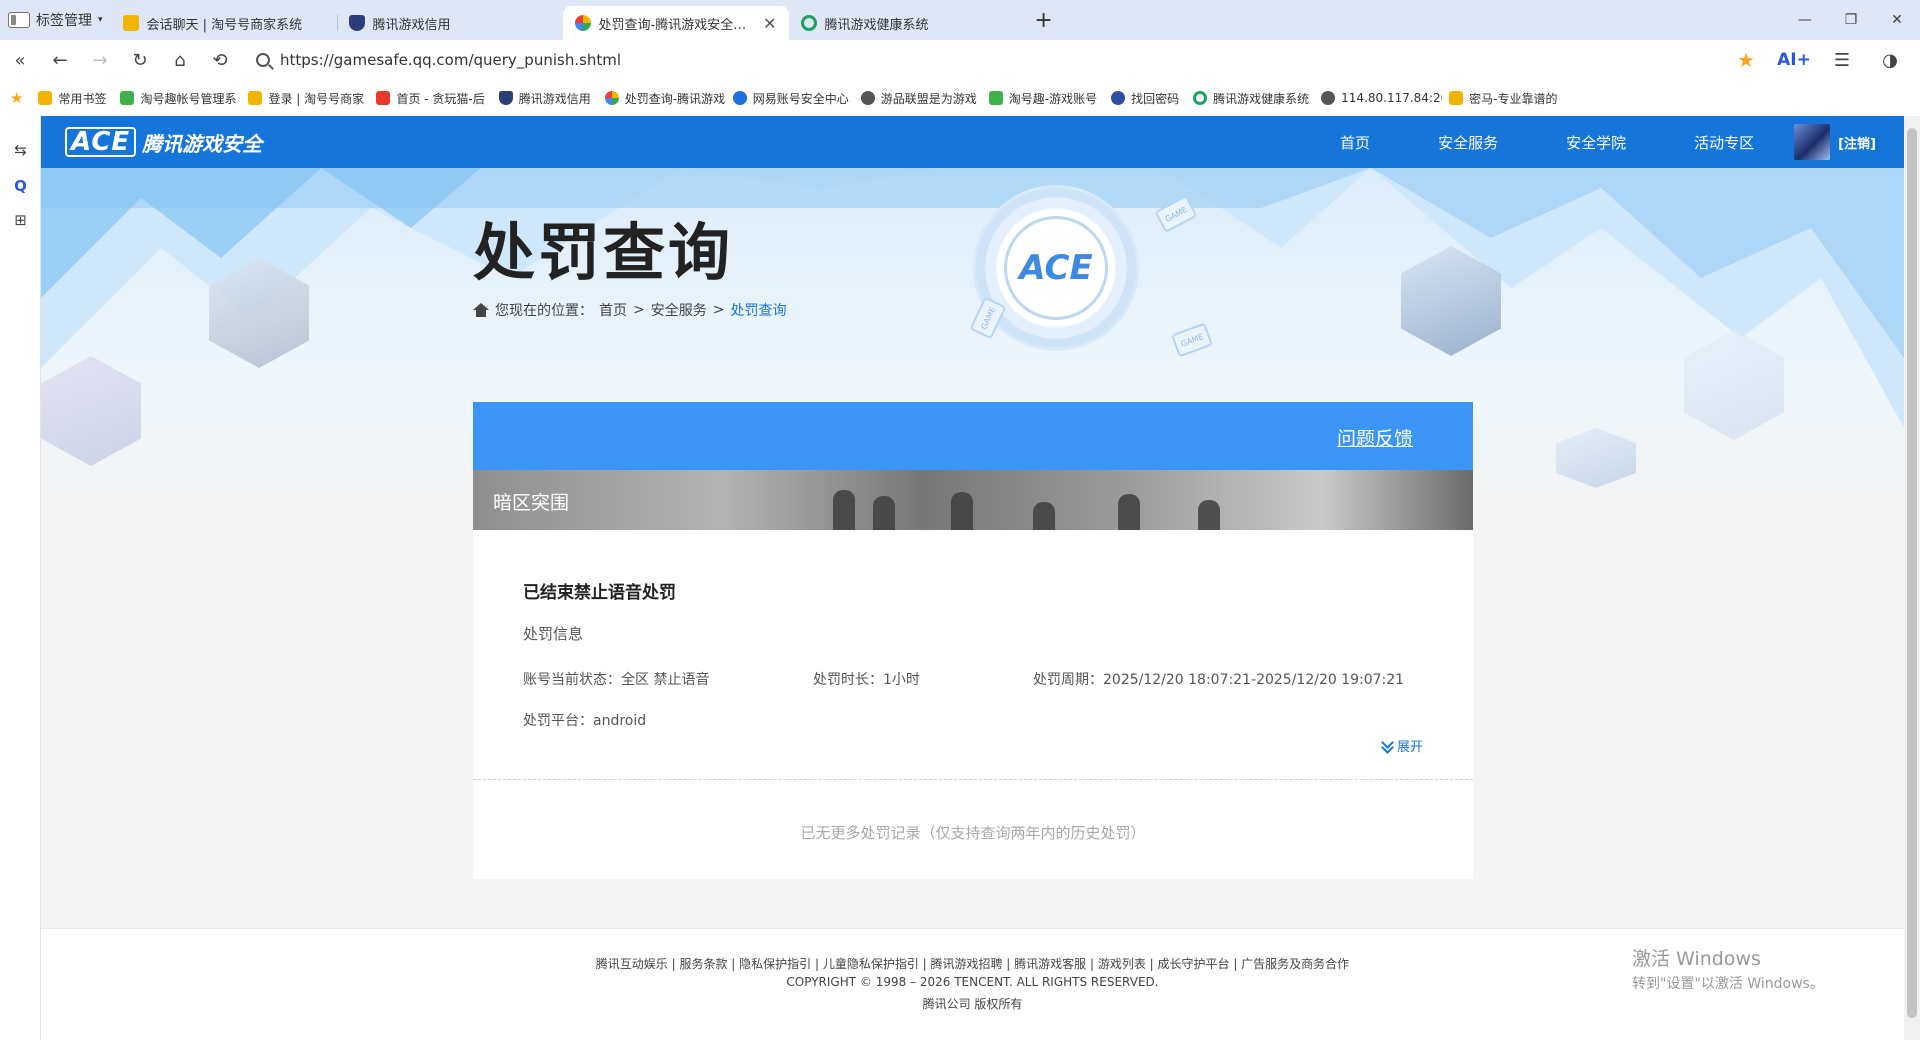 The width and height of the screenshot is (1920, 1040). I want to click on tab-label: 腾讯游戏健康系统, so click(876, 25).